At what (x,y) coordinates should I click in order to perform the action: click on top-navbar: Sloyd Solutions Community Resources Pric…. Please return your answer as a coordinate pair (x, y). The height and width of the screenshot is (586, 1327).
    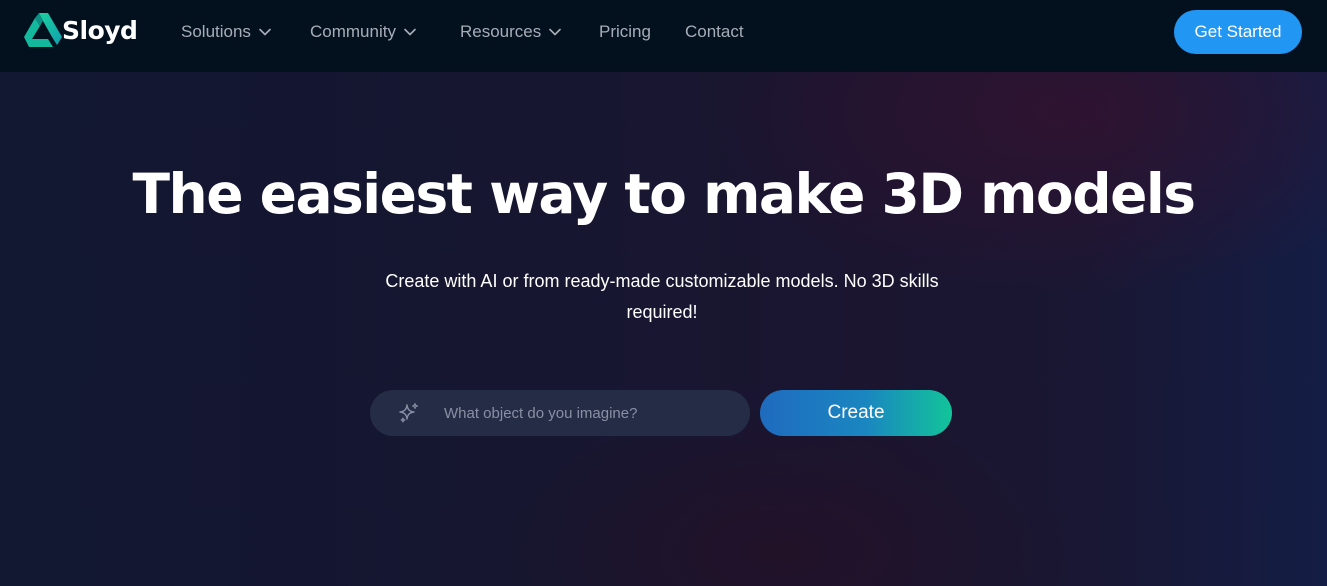
    Looking at the image, I should click on (663, 36).